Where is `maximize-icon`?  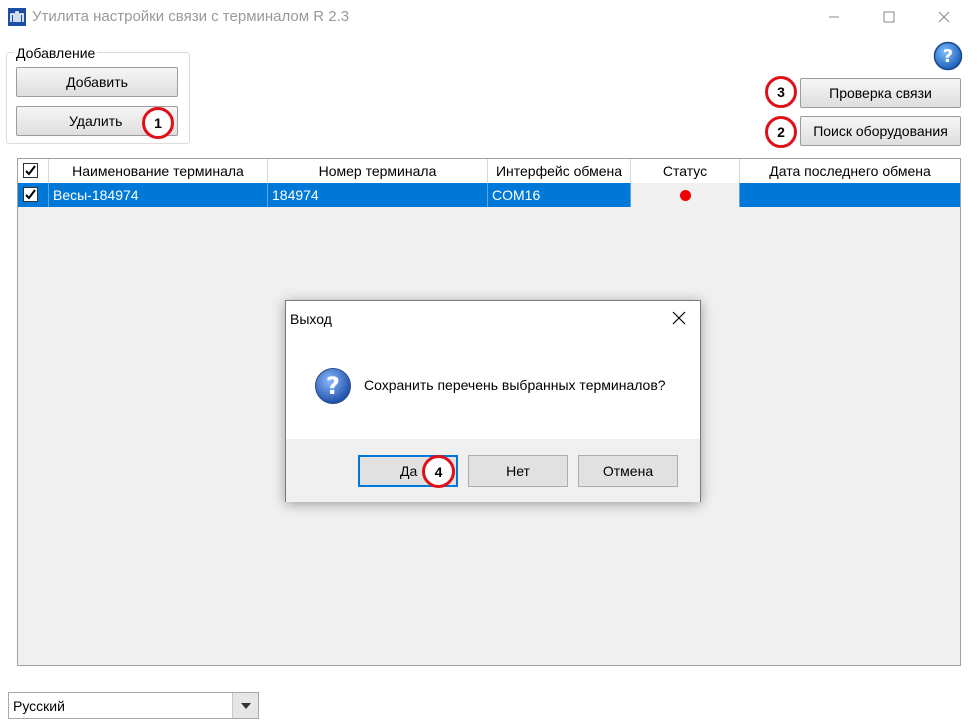
maximize-icon is located at coordinates (889, 17).